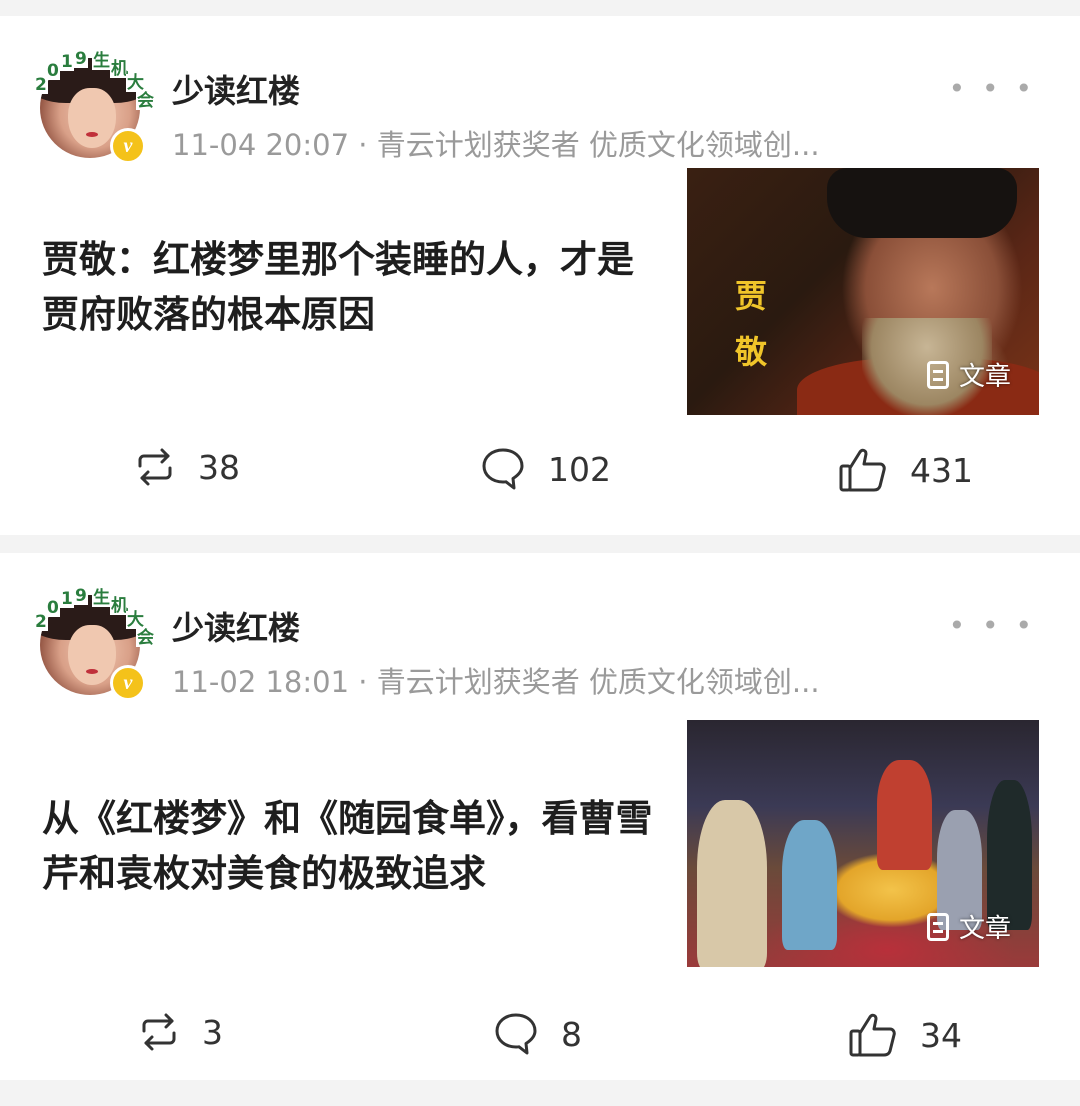 This screenshot has height=1106, width=1080. Describe the element at coordinates (545, 469) in the screenshot. I see `comment-button: 102` at that location.